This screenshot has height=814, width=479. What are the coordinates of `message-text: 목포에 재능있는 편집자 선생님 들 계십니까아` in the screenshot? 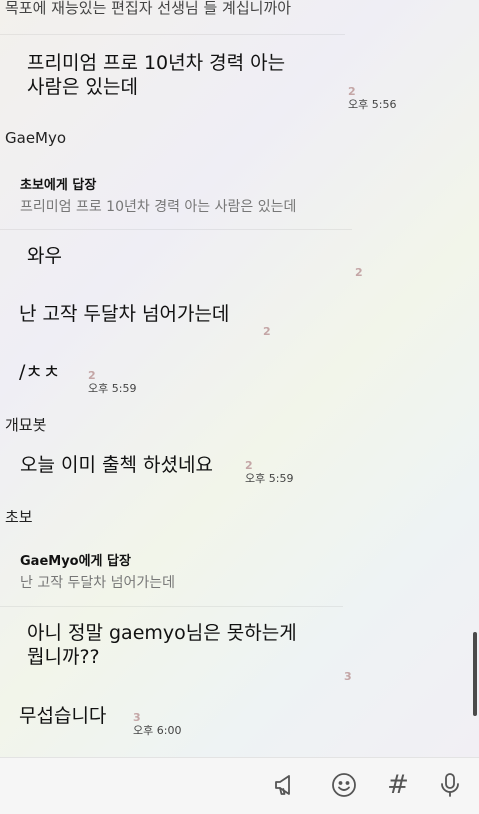 It's located at (148, 8).